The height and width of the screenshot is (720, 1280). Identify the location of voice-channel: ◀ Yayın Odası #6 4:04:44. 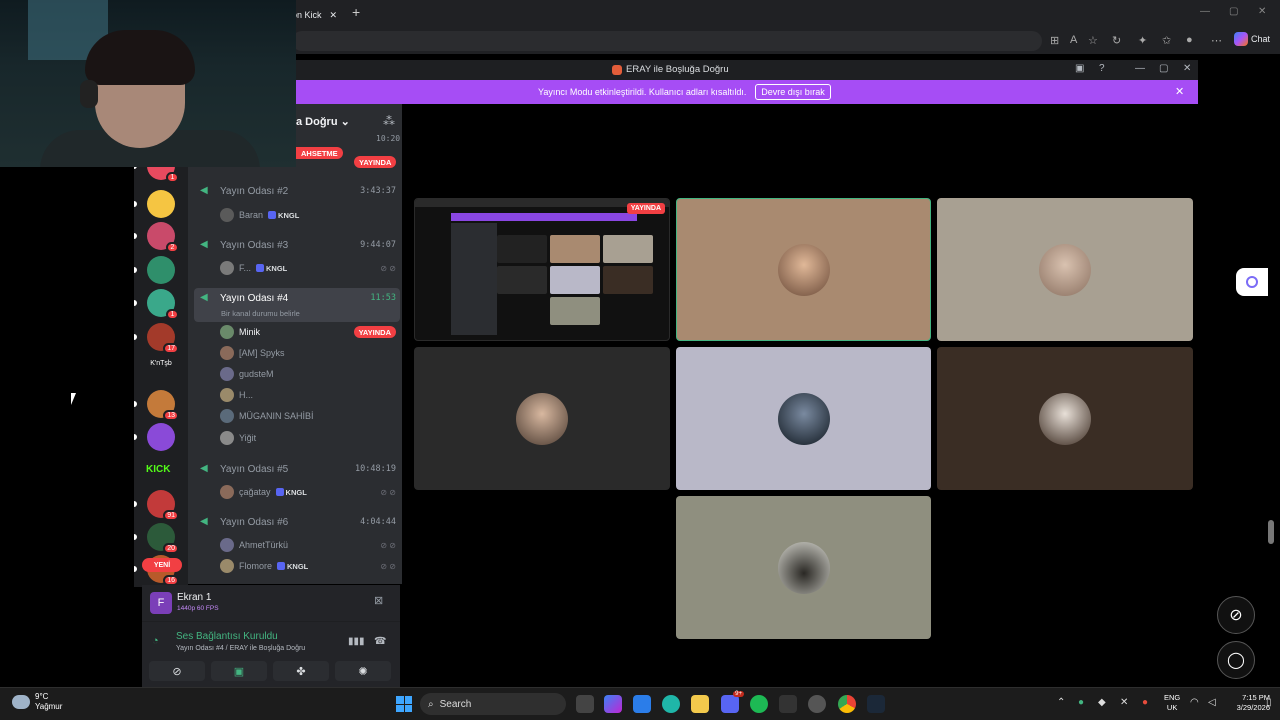
(298, 522).